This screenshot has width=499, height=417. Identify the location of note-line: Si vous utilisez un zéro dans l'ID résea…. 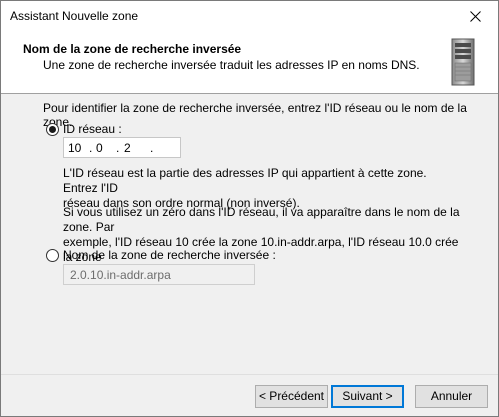
(261, 219).